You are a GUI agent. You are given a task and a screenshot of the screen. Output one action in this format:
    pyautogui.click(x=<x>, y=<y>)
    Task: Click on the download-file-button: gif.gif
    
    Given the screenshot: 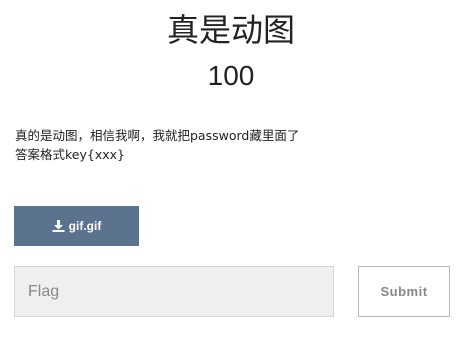 What is the action you would take?
    pyautogui.click(x=76, y=226)
    